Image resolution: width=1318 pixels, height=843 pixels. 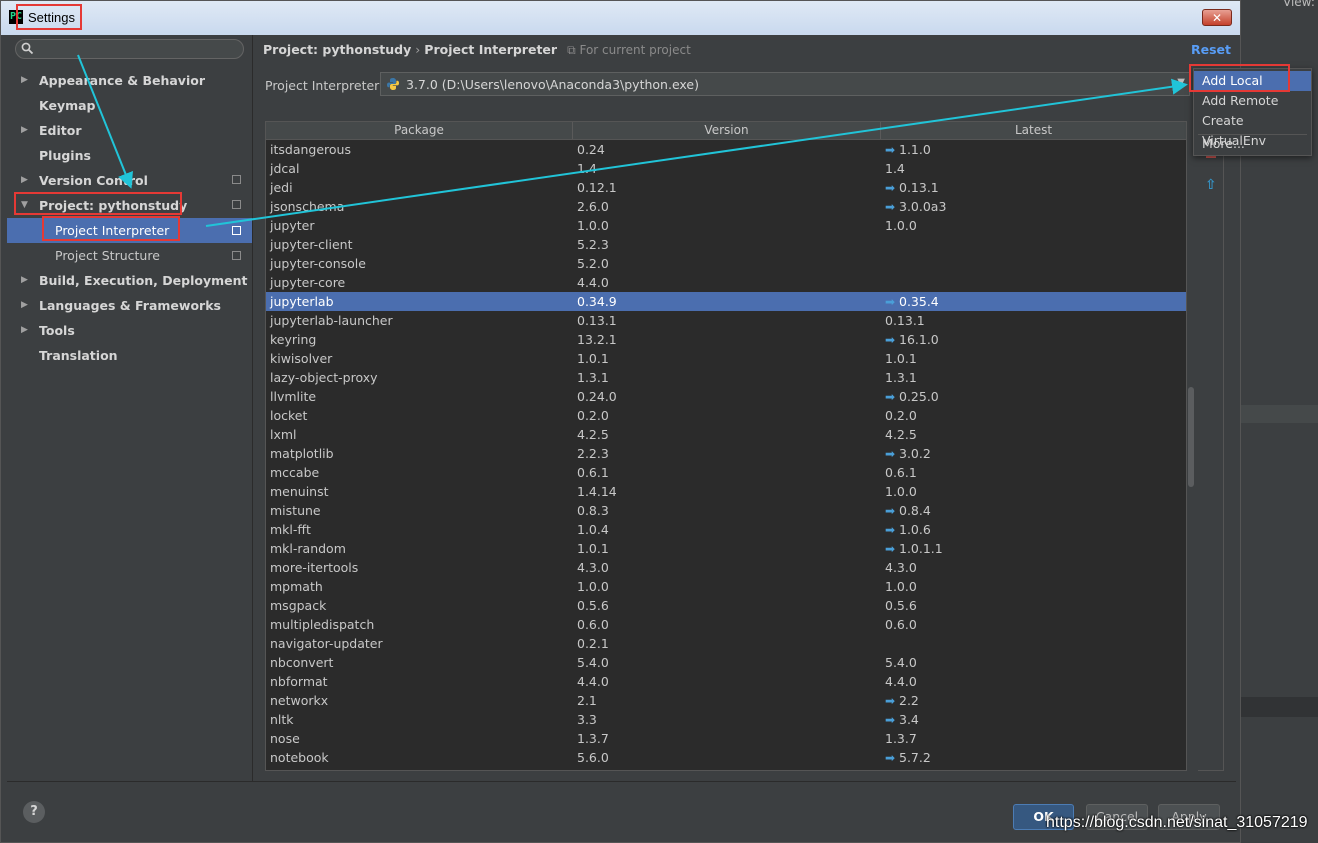 I want to click on table-row: msgpack 0.5.6 0.5.6, so click(x=726, y=605).